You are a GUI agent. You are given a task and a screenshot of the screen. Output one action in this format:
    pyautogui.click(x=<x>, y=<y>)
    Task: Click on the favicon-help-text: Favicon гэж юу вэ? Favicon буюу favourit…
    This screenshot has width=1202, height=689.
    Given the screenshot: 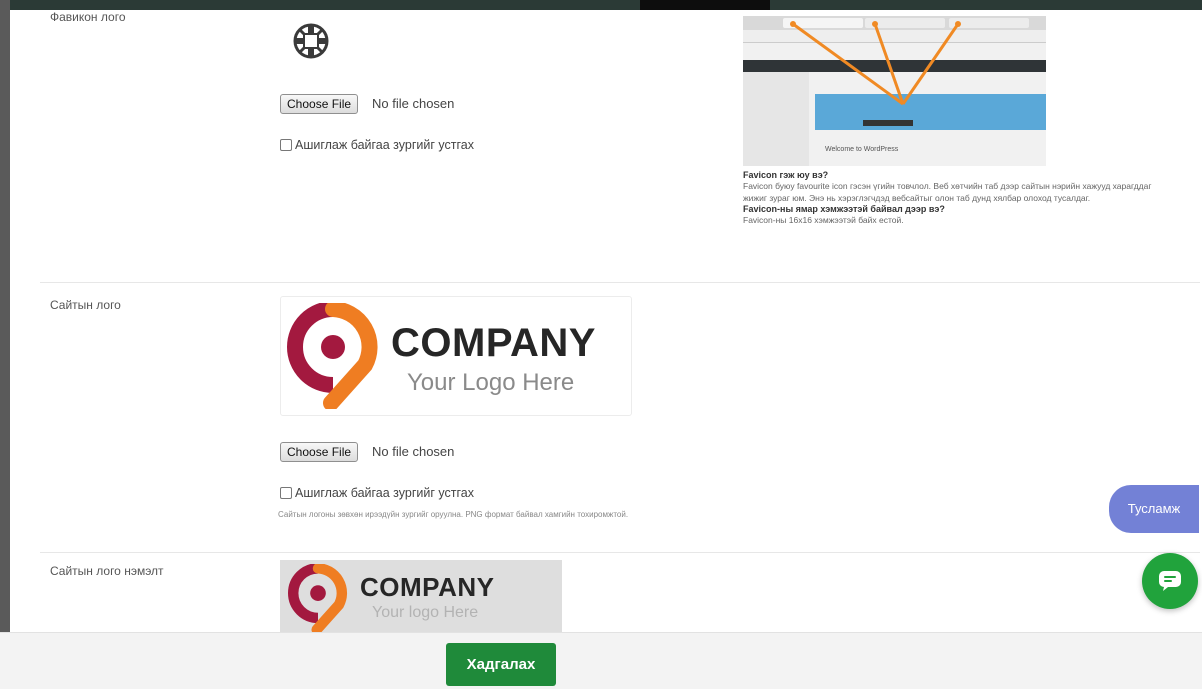 What is the action you would take?
    pyautogui.click(x=953, y=198)
    